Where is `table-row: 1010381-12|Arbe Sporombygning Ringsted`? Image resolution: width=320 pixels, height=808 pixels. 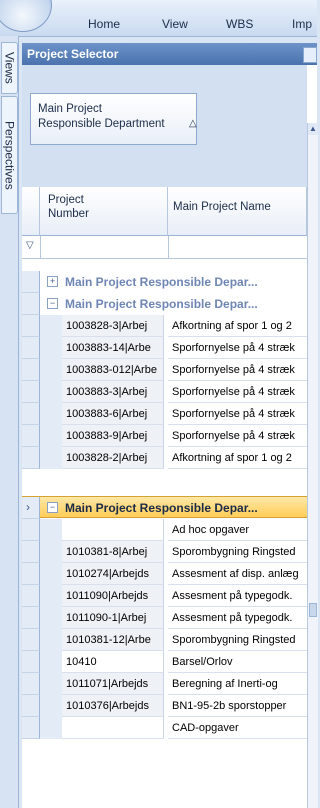
table-row: 1010381-12|Arbe Sporombygning Ringsted is located at coordinates (164, 640).